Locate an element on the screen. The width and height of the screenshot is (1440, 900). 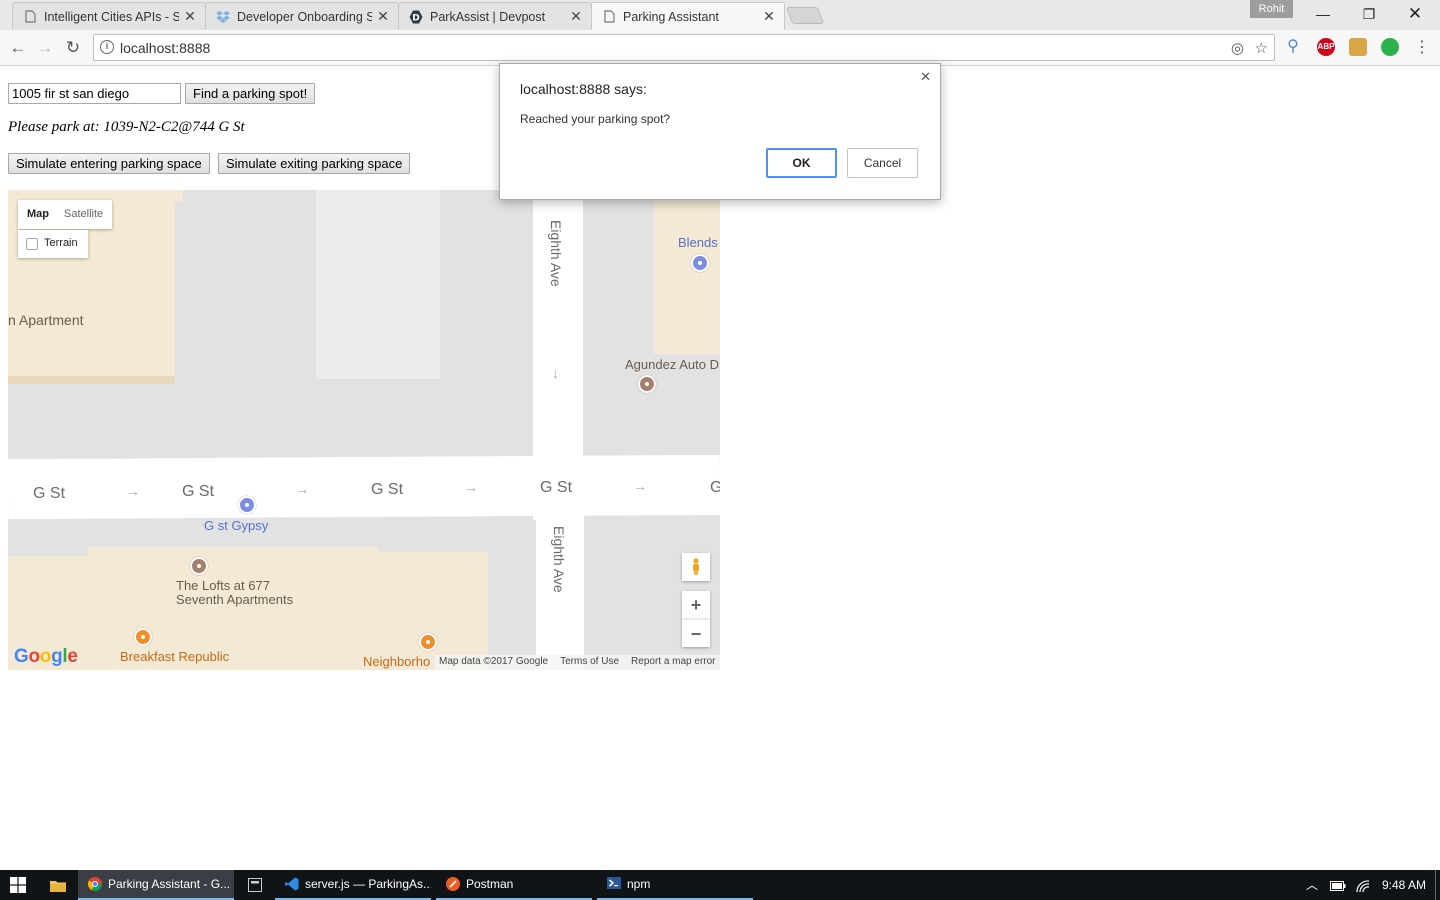
adblock-icon: ABP is located at coordinates (1326, 47).